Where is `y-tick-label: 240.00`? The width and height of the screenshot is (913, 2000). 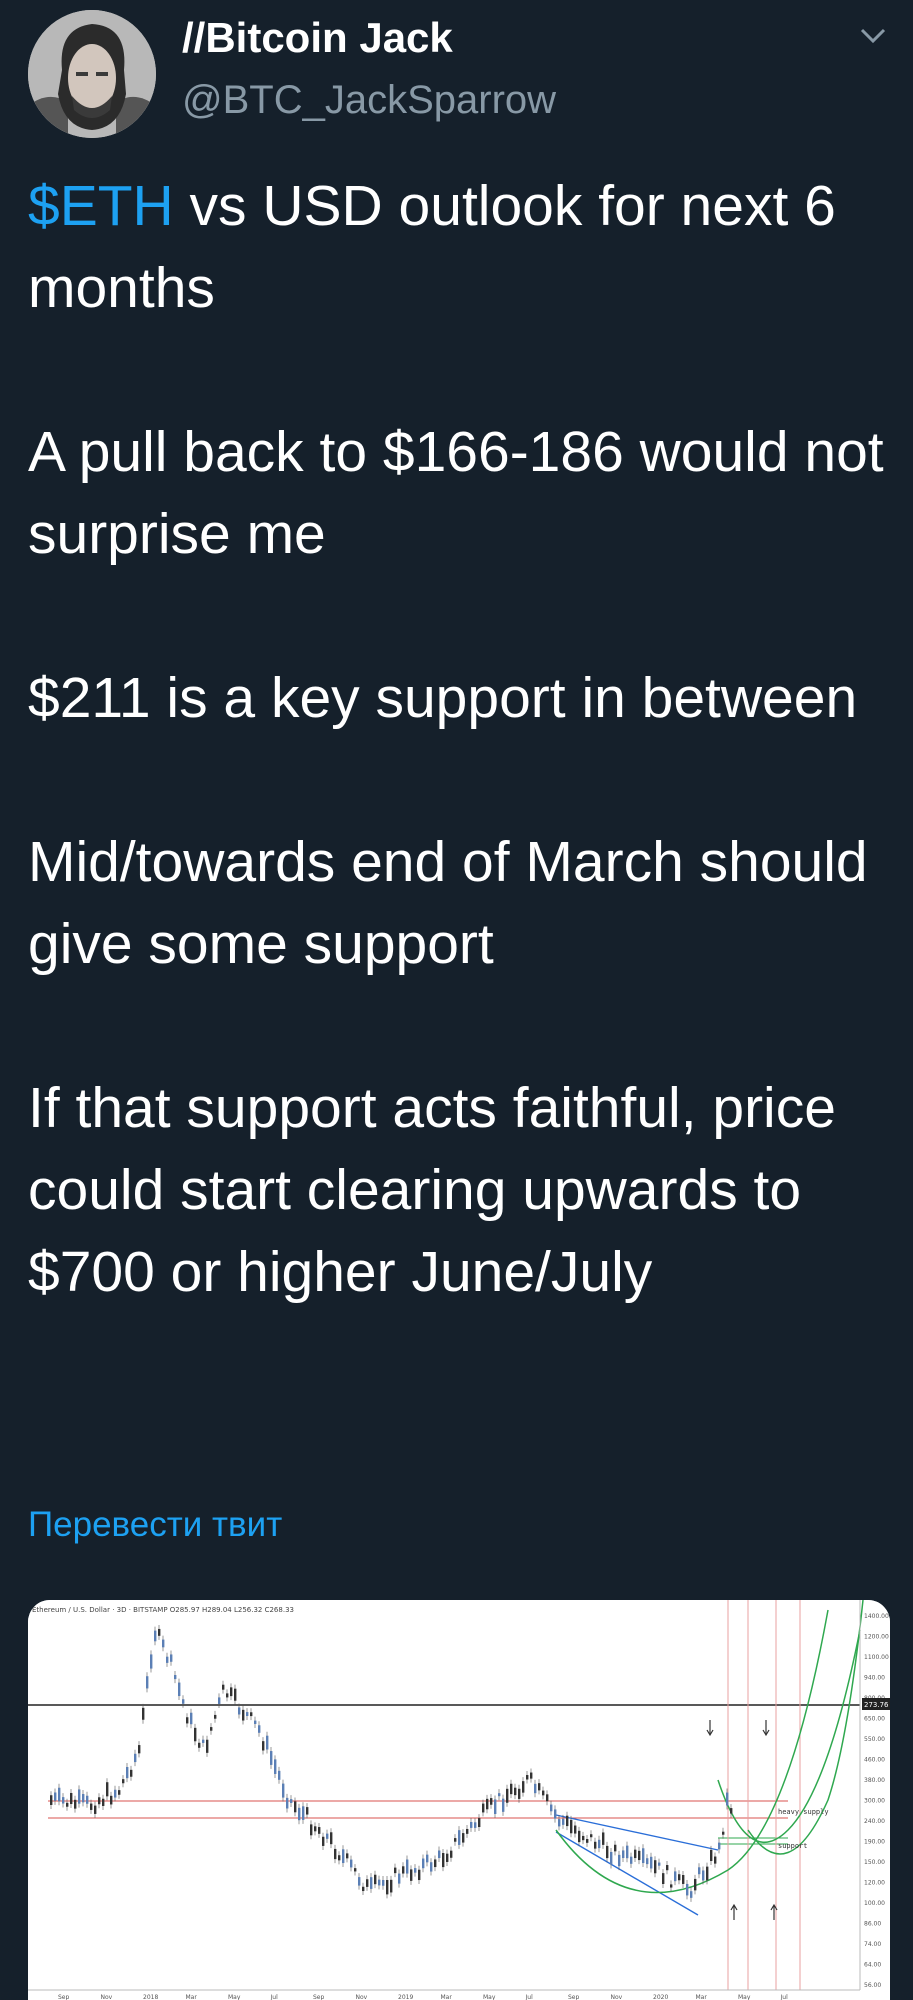 y-tick-label: 240.00 is located at coordinates (874, 1821).